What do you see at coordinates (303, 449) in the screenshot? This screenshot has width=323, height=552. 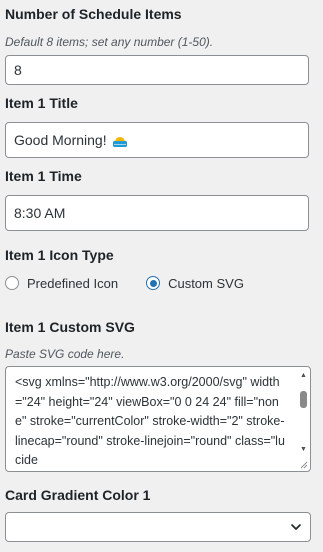 I see `scroll-down-icon: ▼` at bounding box center [303, 449].